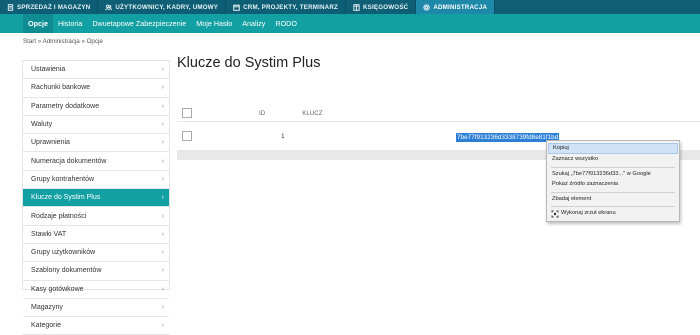 The image size is (700, 335). What do you see at coordinates (66, 271) in the screenshot?
I see `sidebar-item-label: Szablony dokumentów` at bounding box center [66, 271].